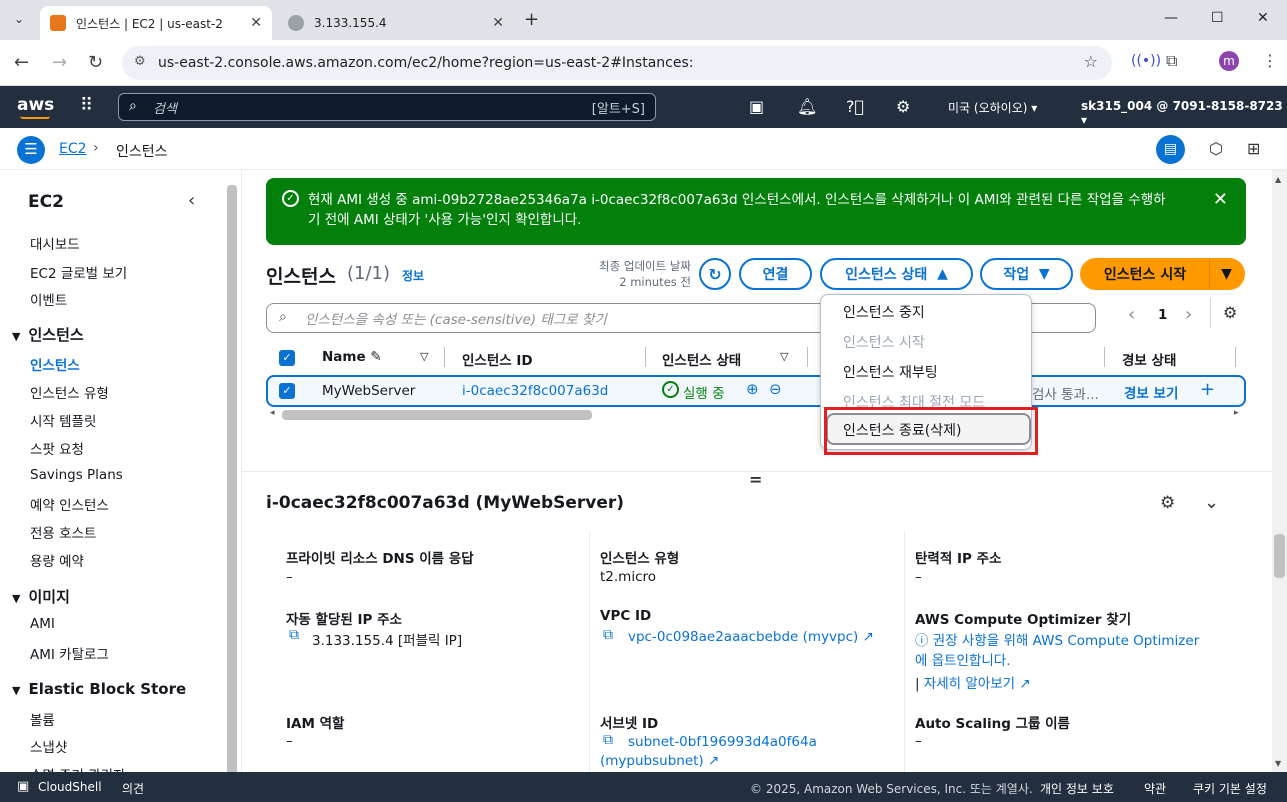 Image resolution: width=1287 pixels, height=802 pixels. I want to click on sidebar-section-instances: ▼ 인스턴스, so click(48, 334).